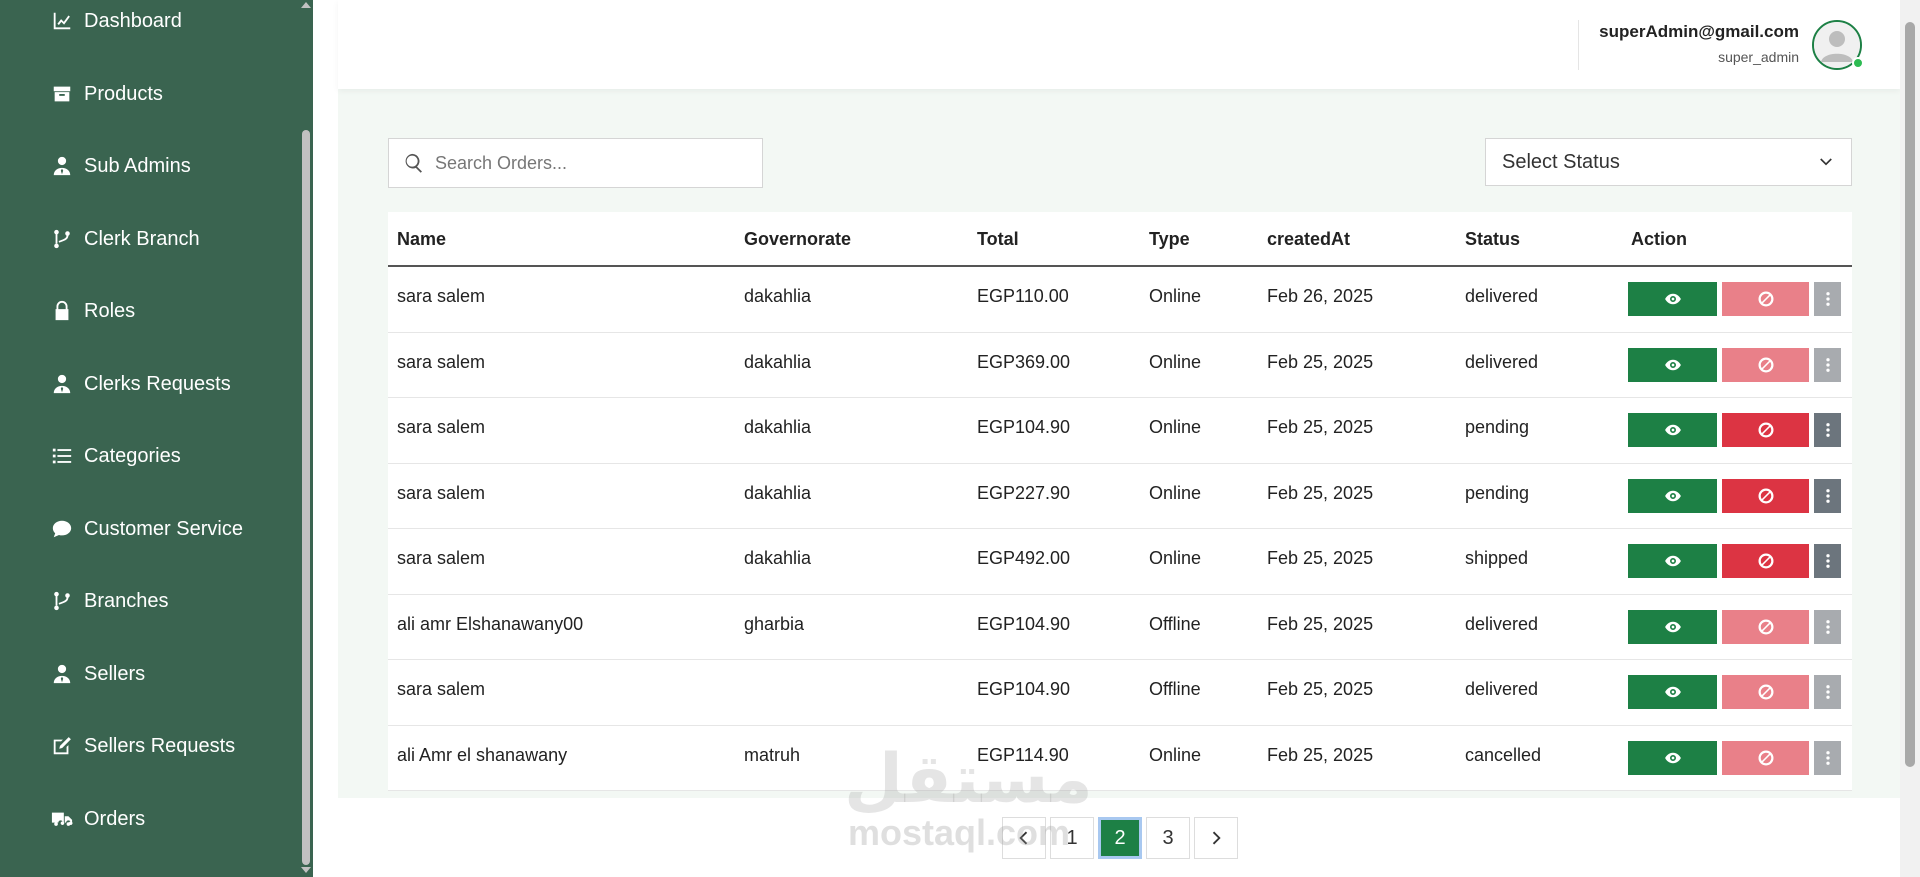  Describe the element at coordinates (139, 384) in the screenshot. I see `sidebar-item-clerks-requests: Clerks Requests` at that location.